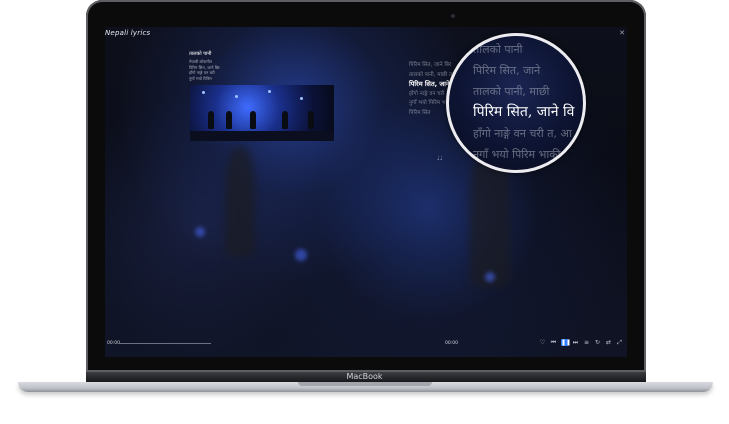 This screenshot has height=424, width=729. What do you see at coordinates (165, 343) in the screenshot?
I see `progress-bar` at bounding box center [165, 343].